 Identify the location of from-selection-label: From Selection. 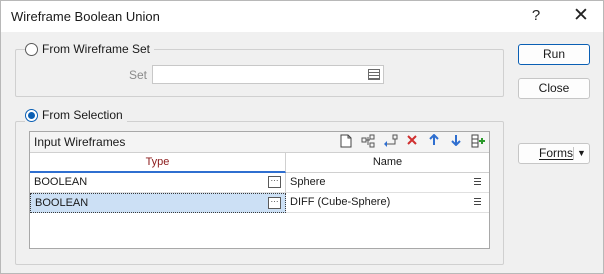
(82, 115).